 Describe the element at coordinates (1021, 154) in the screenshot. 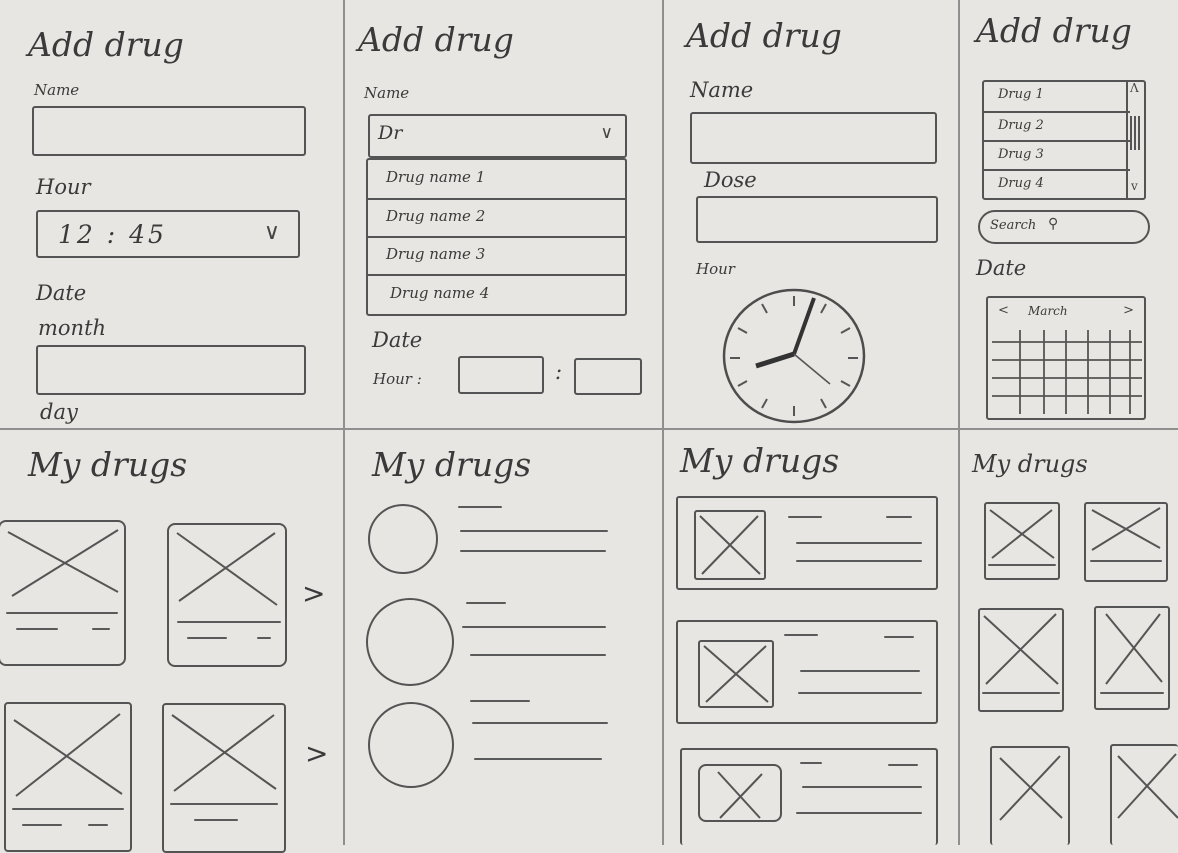

I see `sketch4-list-item-label: Drug 3` at that location.